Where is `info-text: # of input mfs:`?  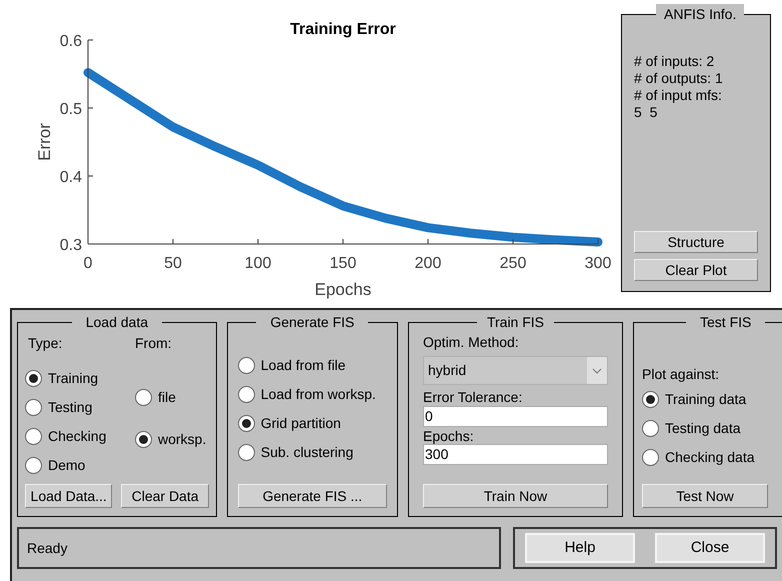 info-text: # of input mfs: is located at coordinates (678, 95).